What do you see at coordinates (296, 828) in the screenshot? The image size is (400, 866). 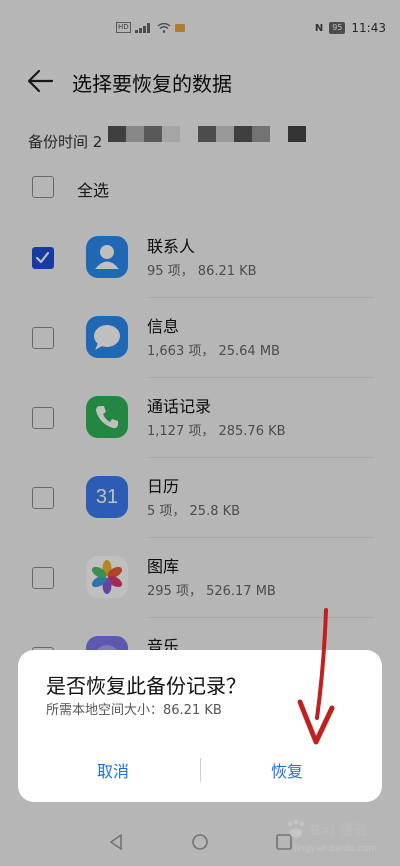 I see `paw-logo-icon` at bounding box center [296, 828].